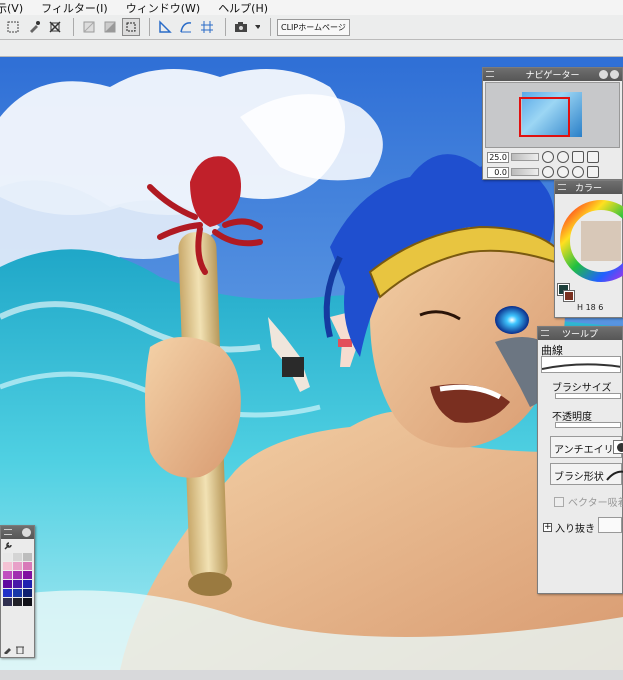 The image size is (623, 680). I want to click on navigator-preview, so click(552, 115).